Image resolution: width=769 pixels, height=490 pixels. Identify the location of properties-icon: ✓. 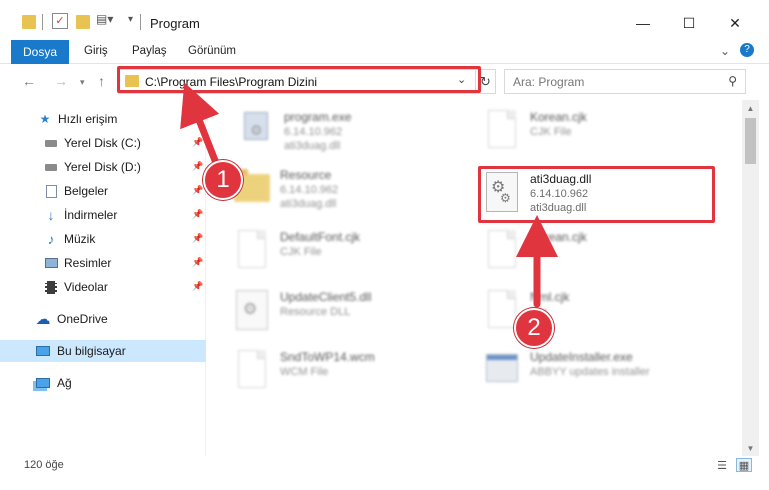
(60, 21).